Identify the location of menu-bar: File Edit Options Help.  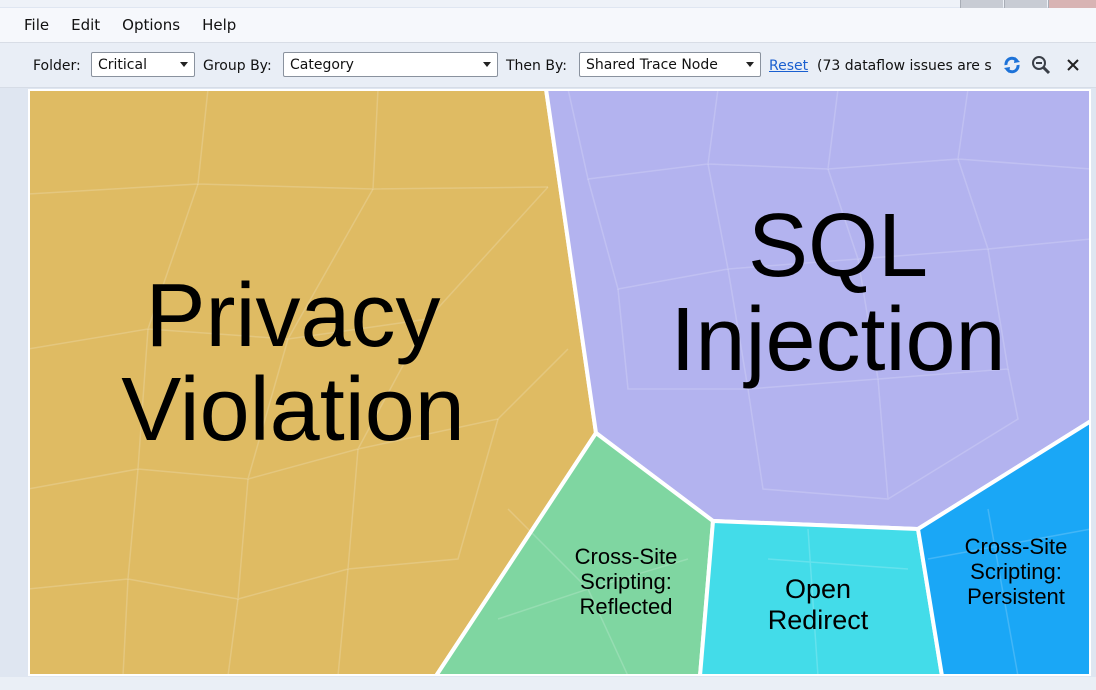
(548, 25).